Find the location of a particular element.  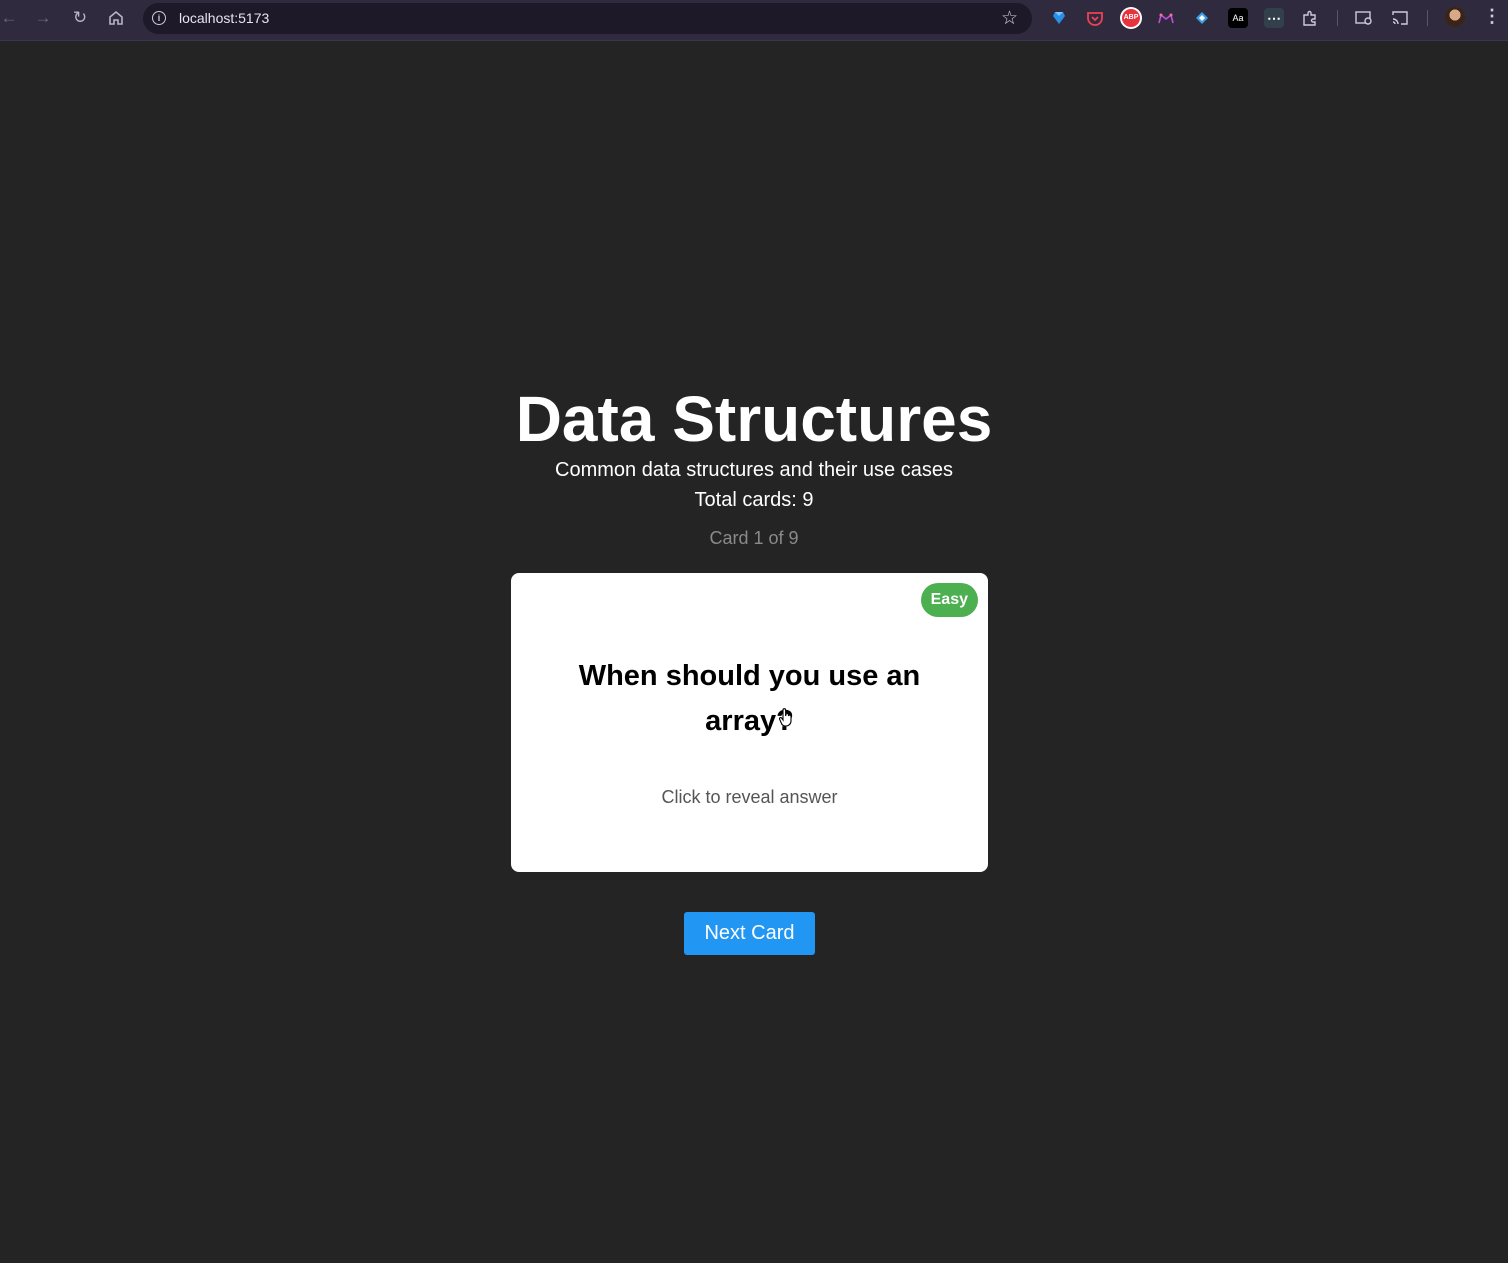

dictionary-label: Aa is located at coordinates (1238, 18).